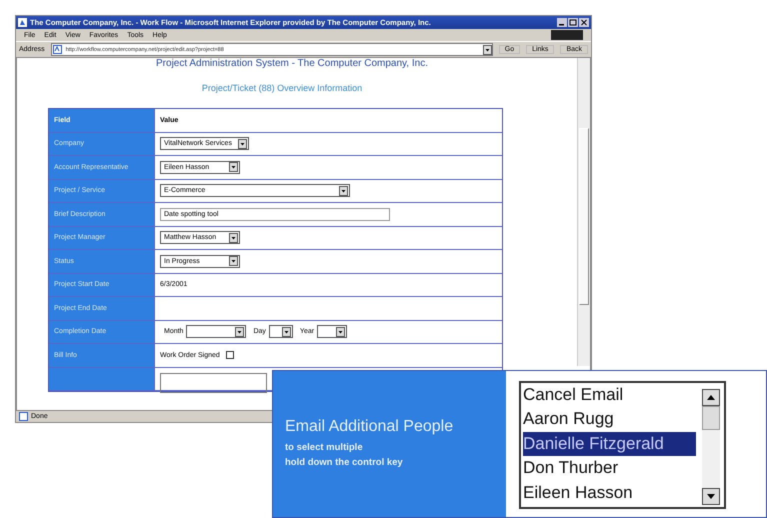  Describe the element at coordinates (567, 35) in the screenshot. I see `logo-block` at that location.